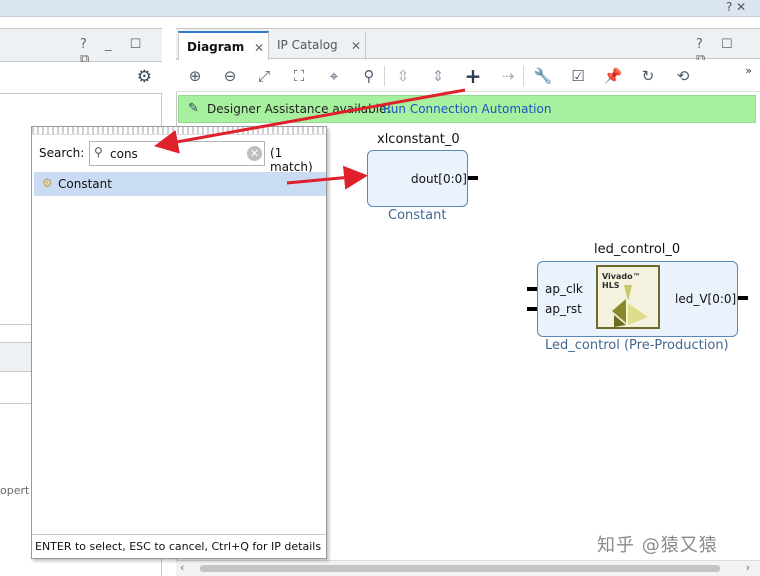  What do you see at coordinates (327, 177) in the screenshot?
I see `arrow-to-constant-block` at bounding box center [327, 177].